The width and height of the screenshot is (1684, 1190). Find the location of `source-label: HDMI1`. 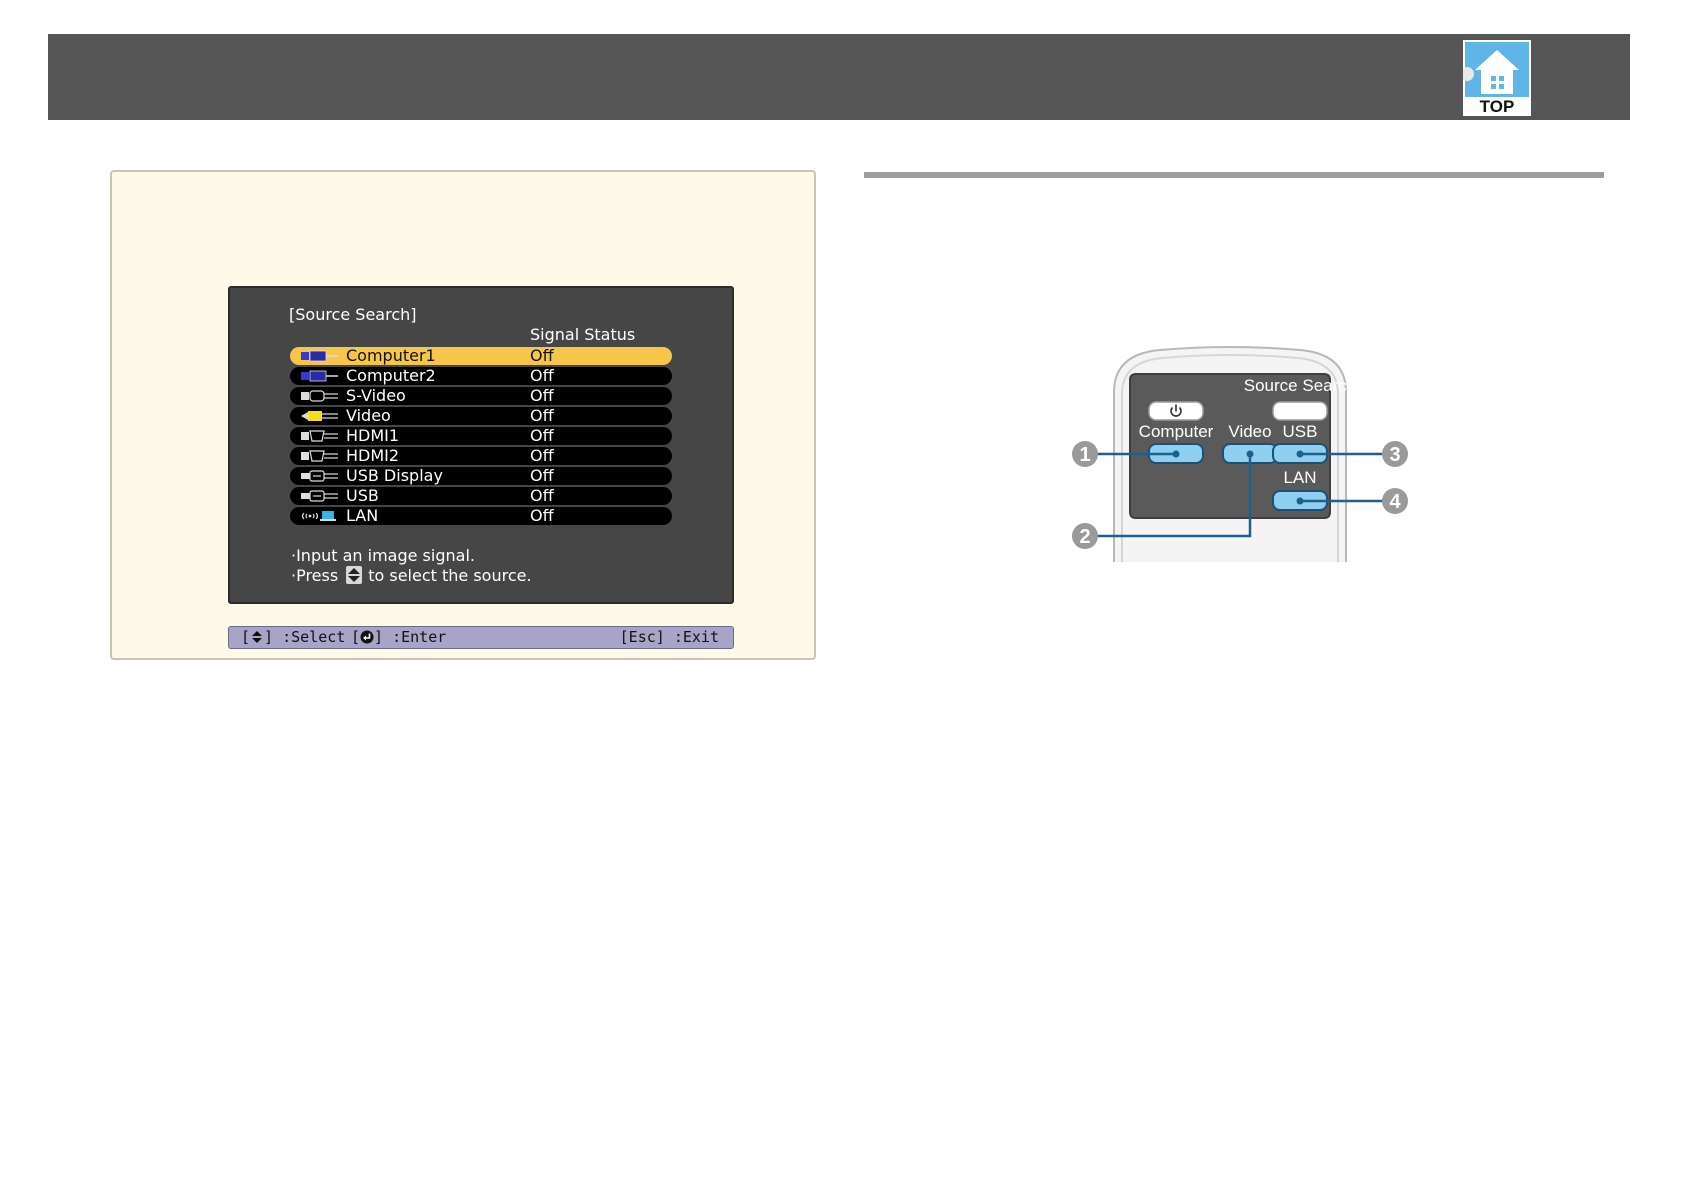

source-label: HDMI1 is located at coordinates (373, 435).